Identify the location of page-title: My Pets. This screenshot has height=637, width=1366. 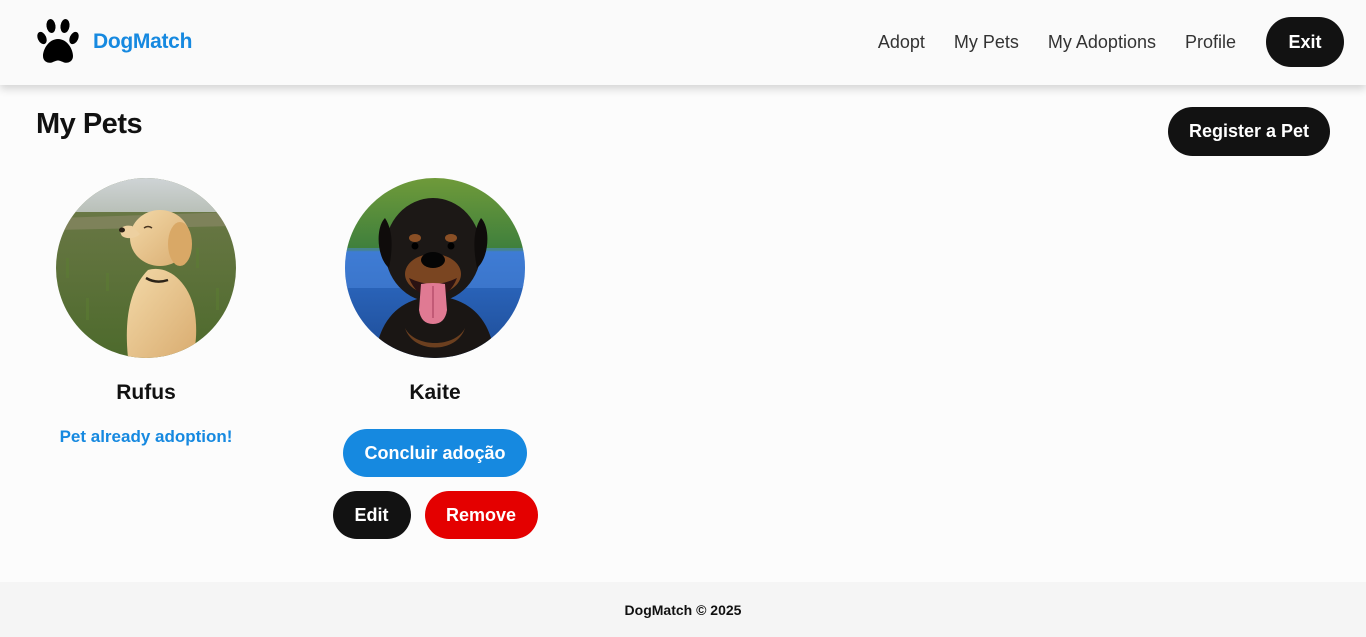
(89, 124).